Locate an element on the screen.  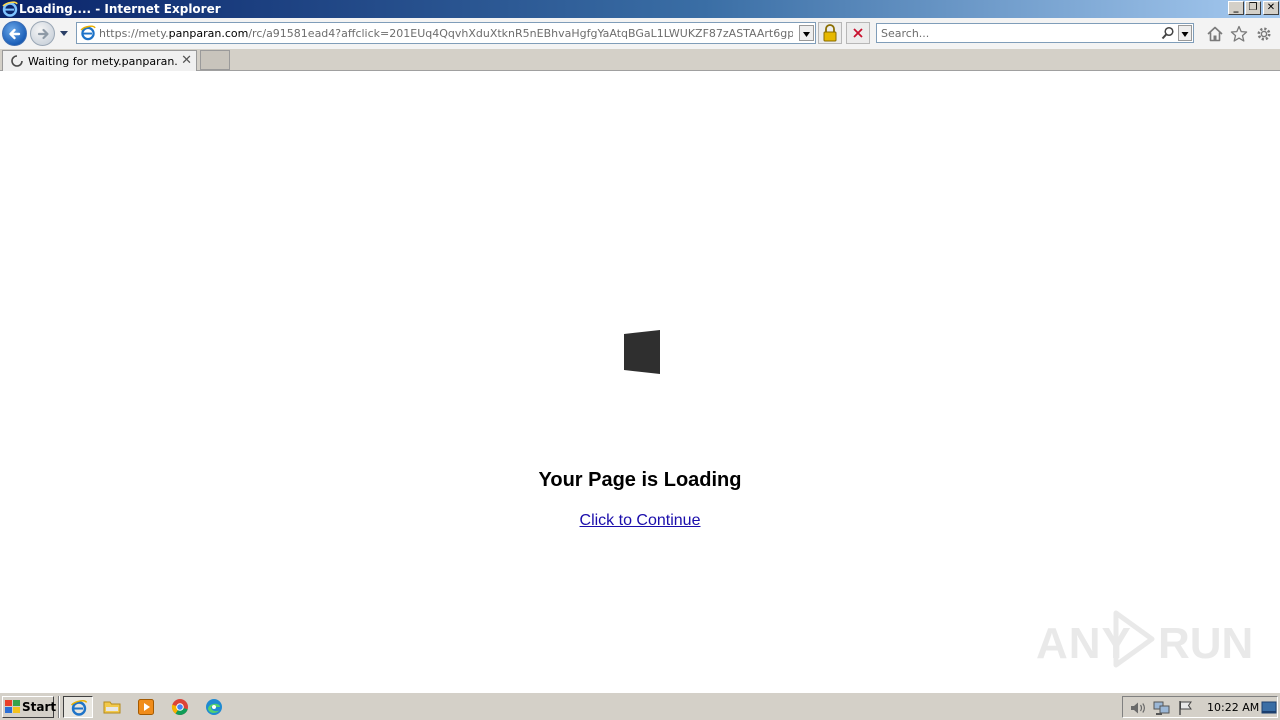
taskbar-ie-button is located at coordinates (78, 707).